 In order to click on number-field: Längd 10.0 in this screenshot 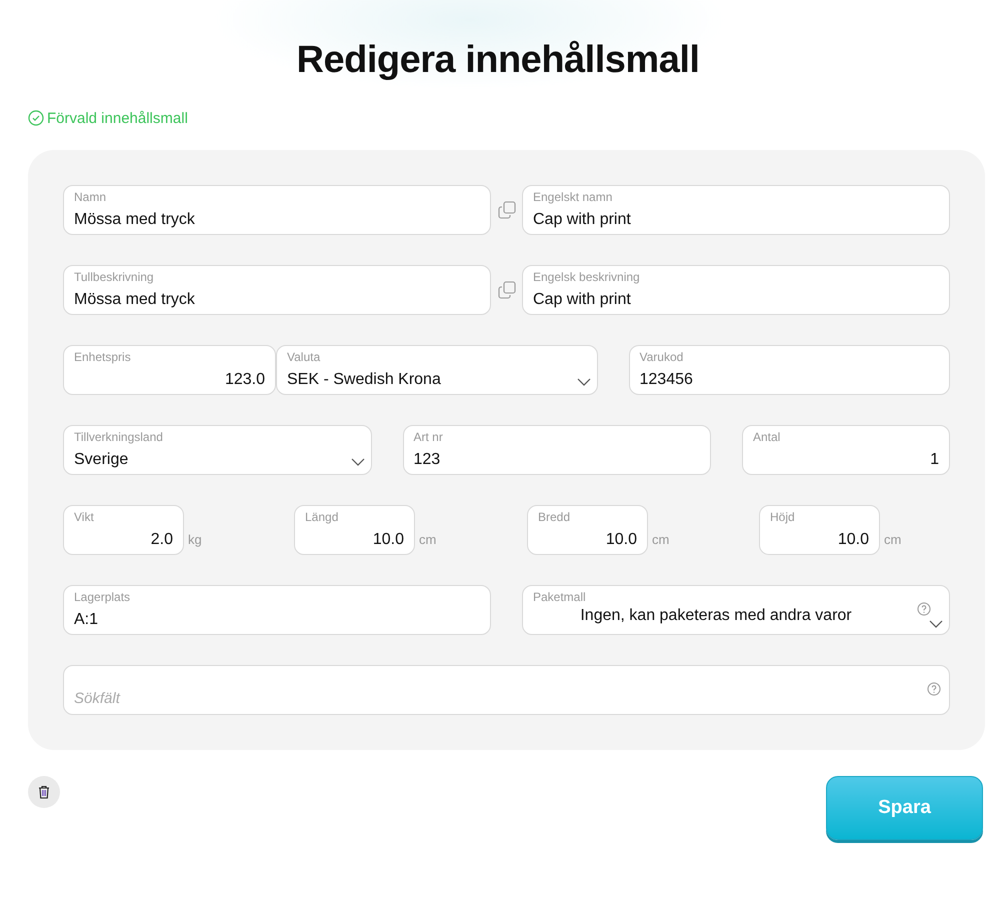, I will do `click(354, 530)`.